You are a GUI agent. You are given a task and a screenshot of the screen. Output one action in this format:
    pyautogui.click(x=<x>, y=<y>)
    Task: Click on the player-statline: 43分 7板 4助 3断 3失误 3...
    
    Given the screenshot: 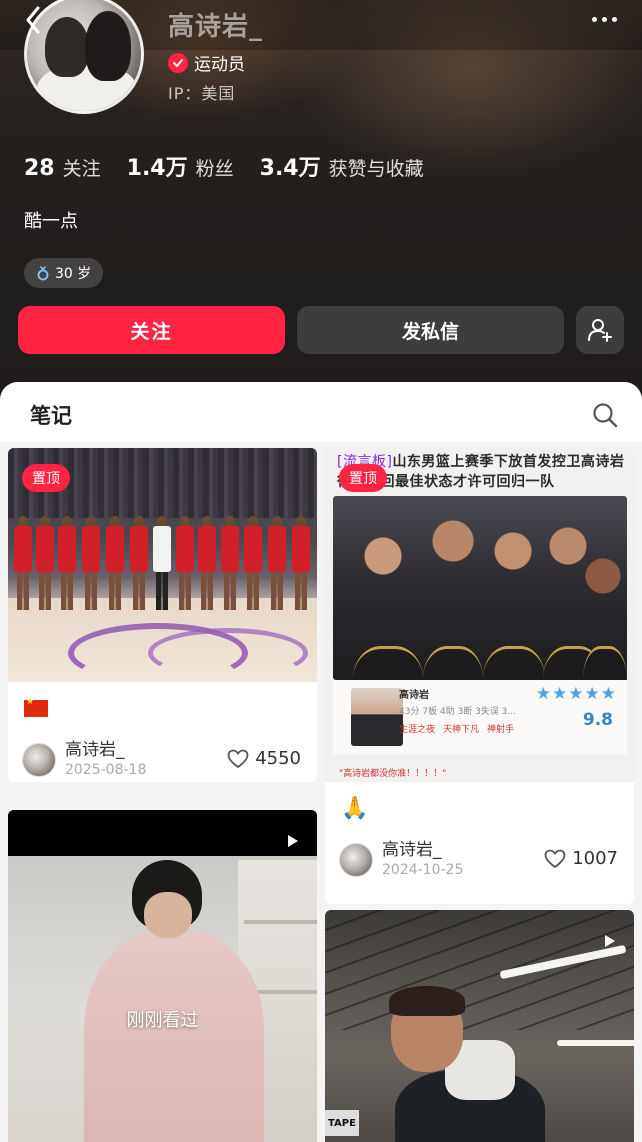 What is the action you would take?
    pyautogui.click(x=457, y=712)
    